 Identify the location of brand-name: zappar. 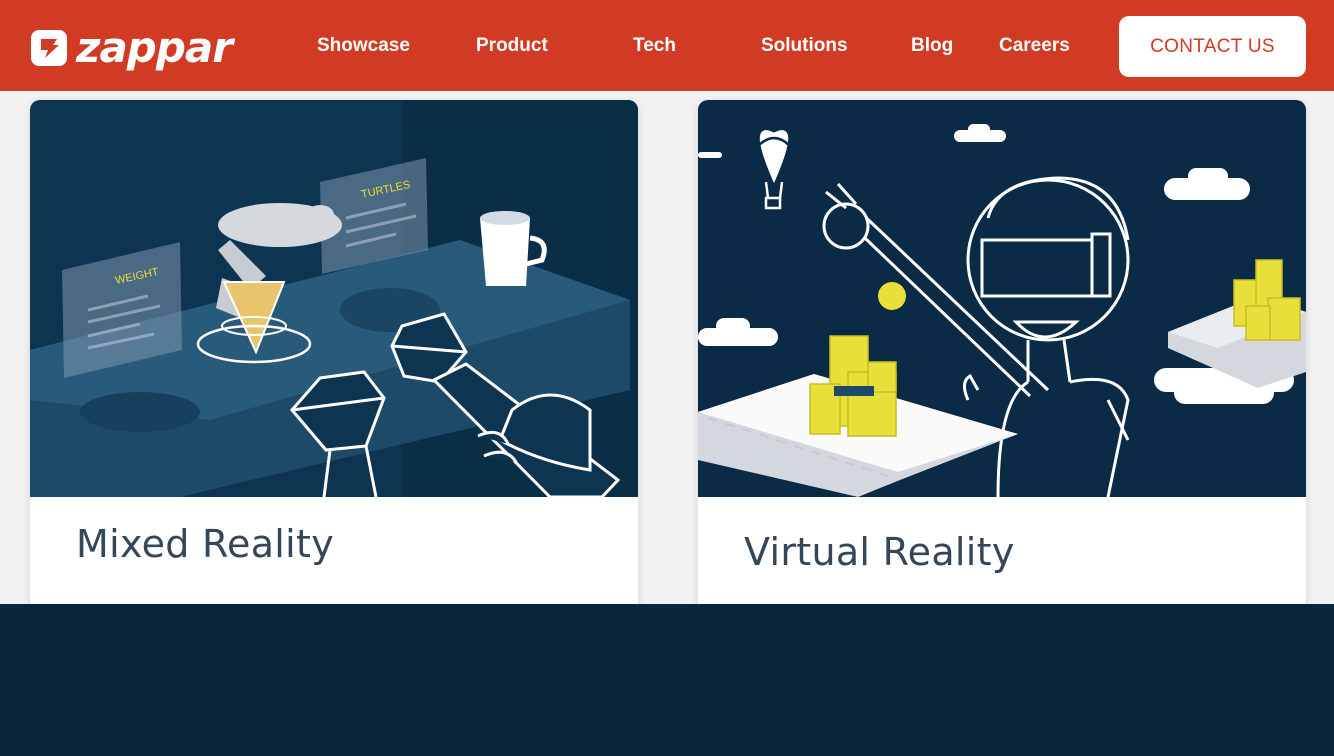
(154, 47).